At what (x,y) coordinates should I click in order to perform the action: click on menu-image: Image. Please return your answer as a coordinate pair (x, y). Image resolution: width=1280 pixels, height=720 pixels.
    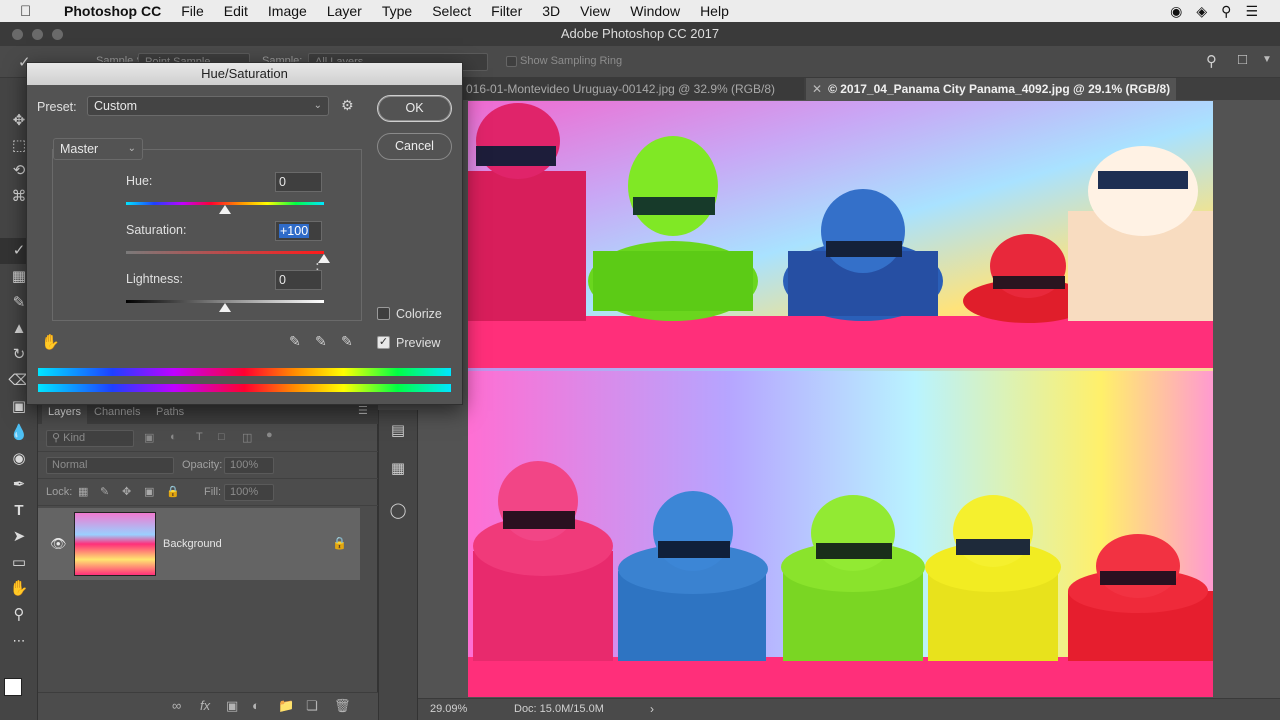
    Looking at the image, I should click on (287, 11).